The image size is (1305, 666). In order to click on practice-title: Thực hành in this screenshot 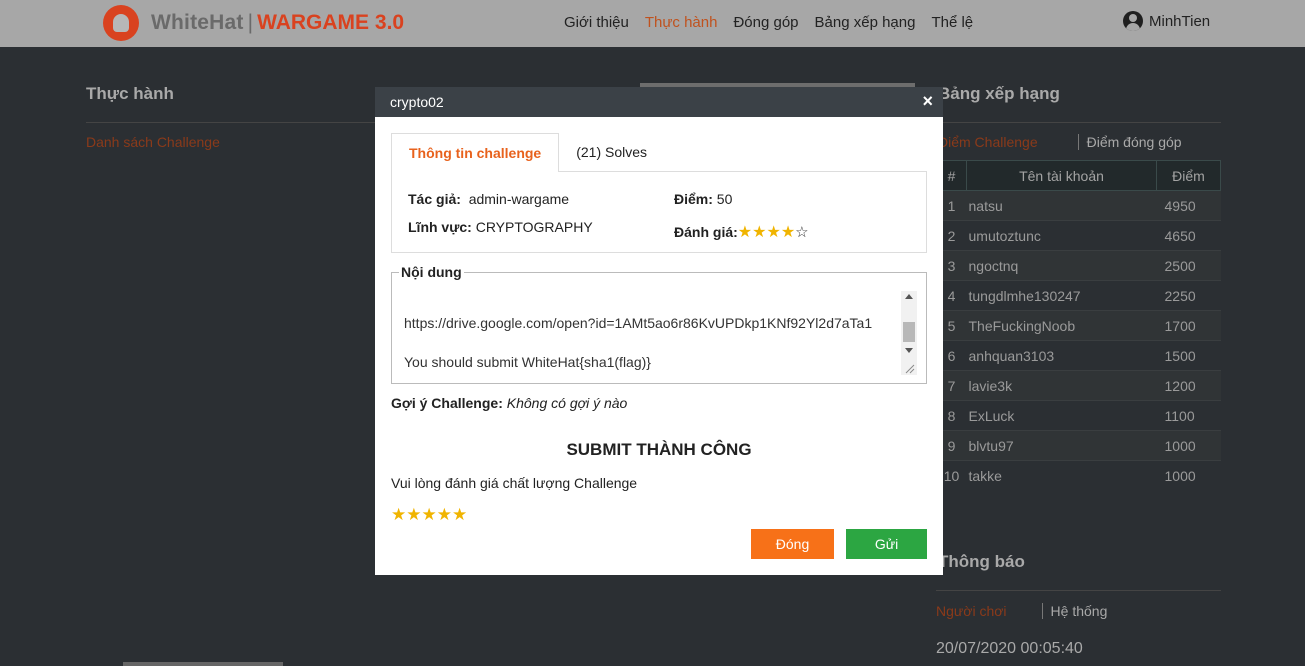, I will do `click(130, 93)`.